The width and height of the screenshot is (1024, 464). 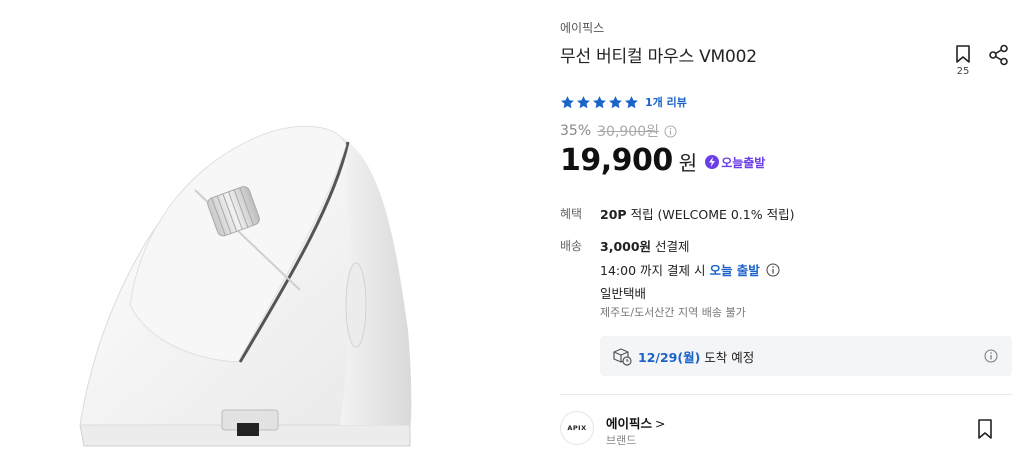 I want to click on store-type: 브랜드, so click(x=621, y=440).